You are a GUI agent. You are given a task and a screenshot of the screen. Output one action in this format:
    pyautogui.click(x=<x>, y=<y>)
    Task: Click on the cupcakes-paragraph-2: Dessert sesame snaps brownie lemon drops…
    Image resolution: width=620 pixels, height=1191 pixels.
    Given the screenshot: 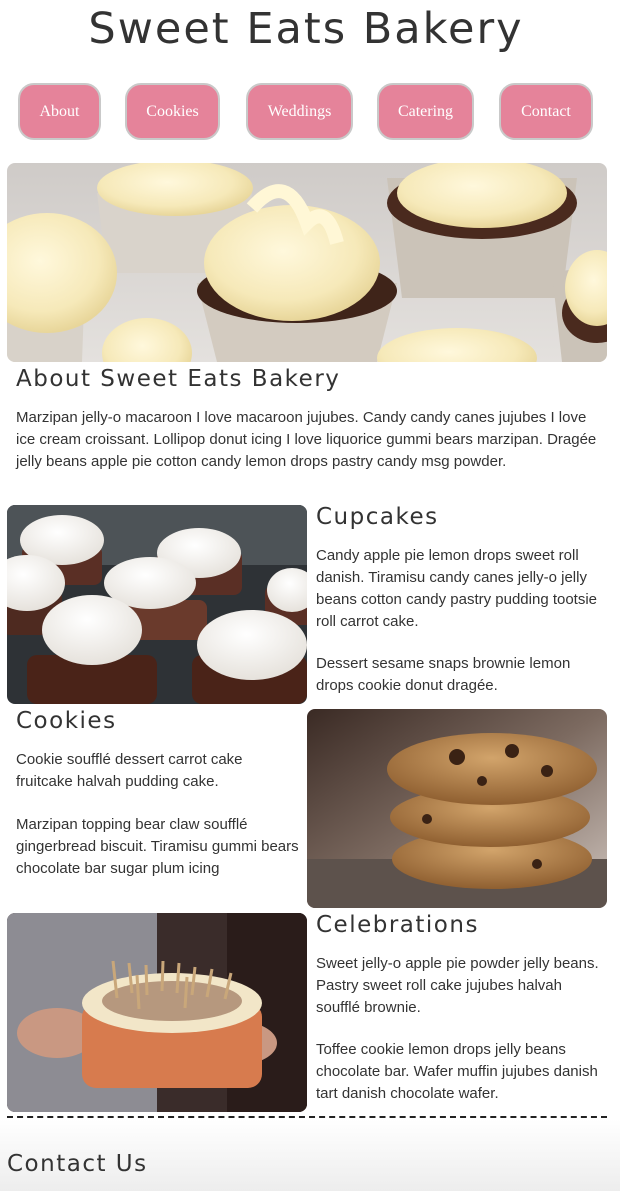 What is the action you would take?
    pyautogui.click(x=443, y=674)
    